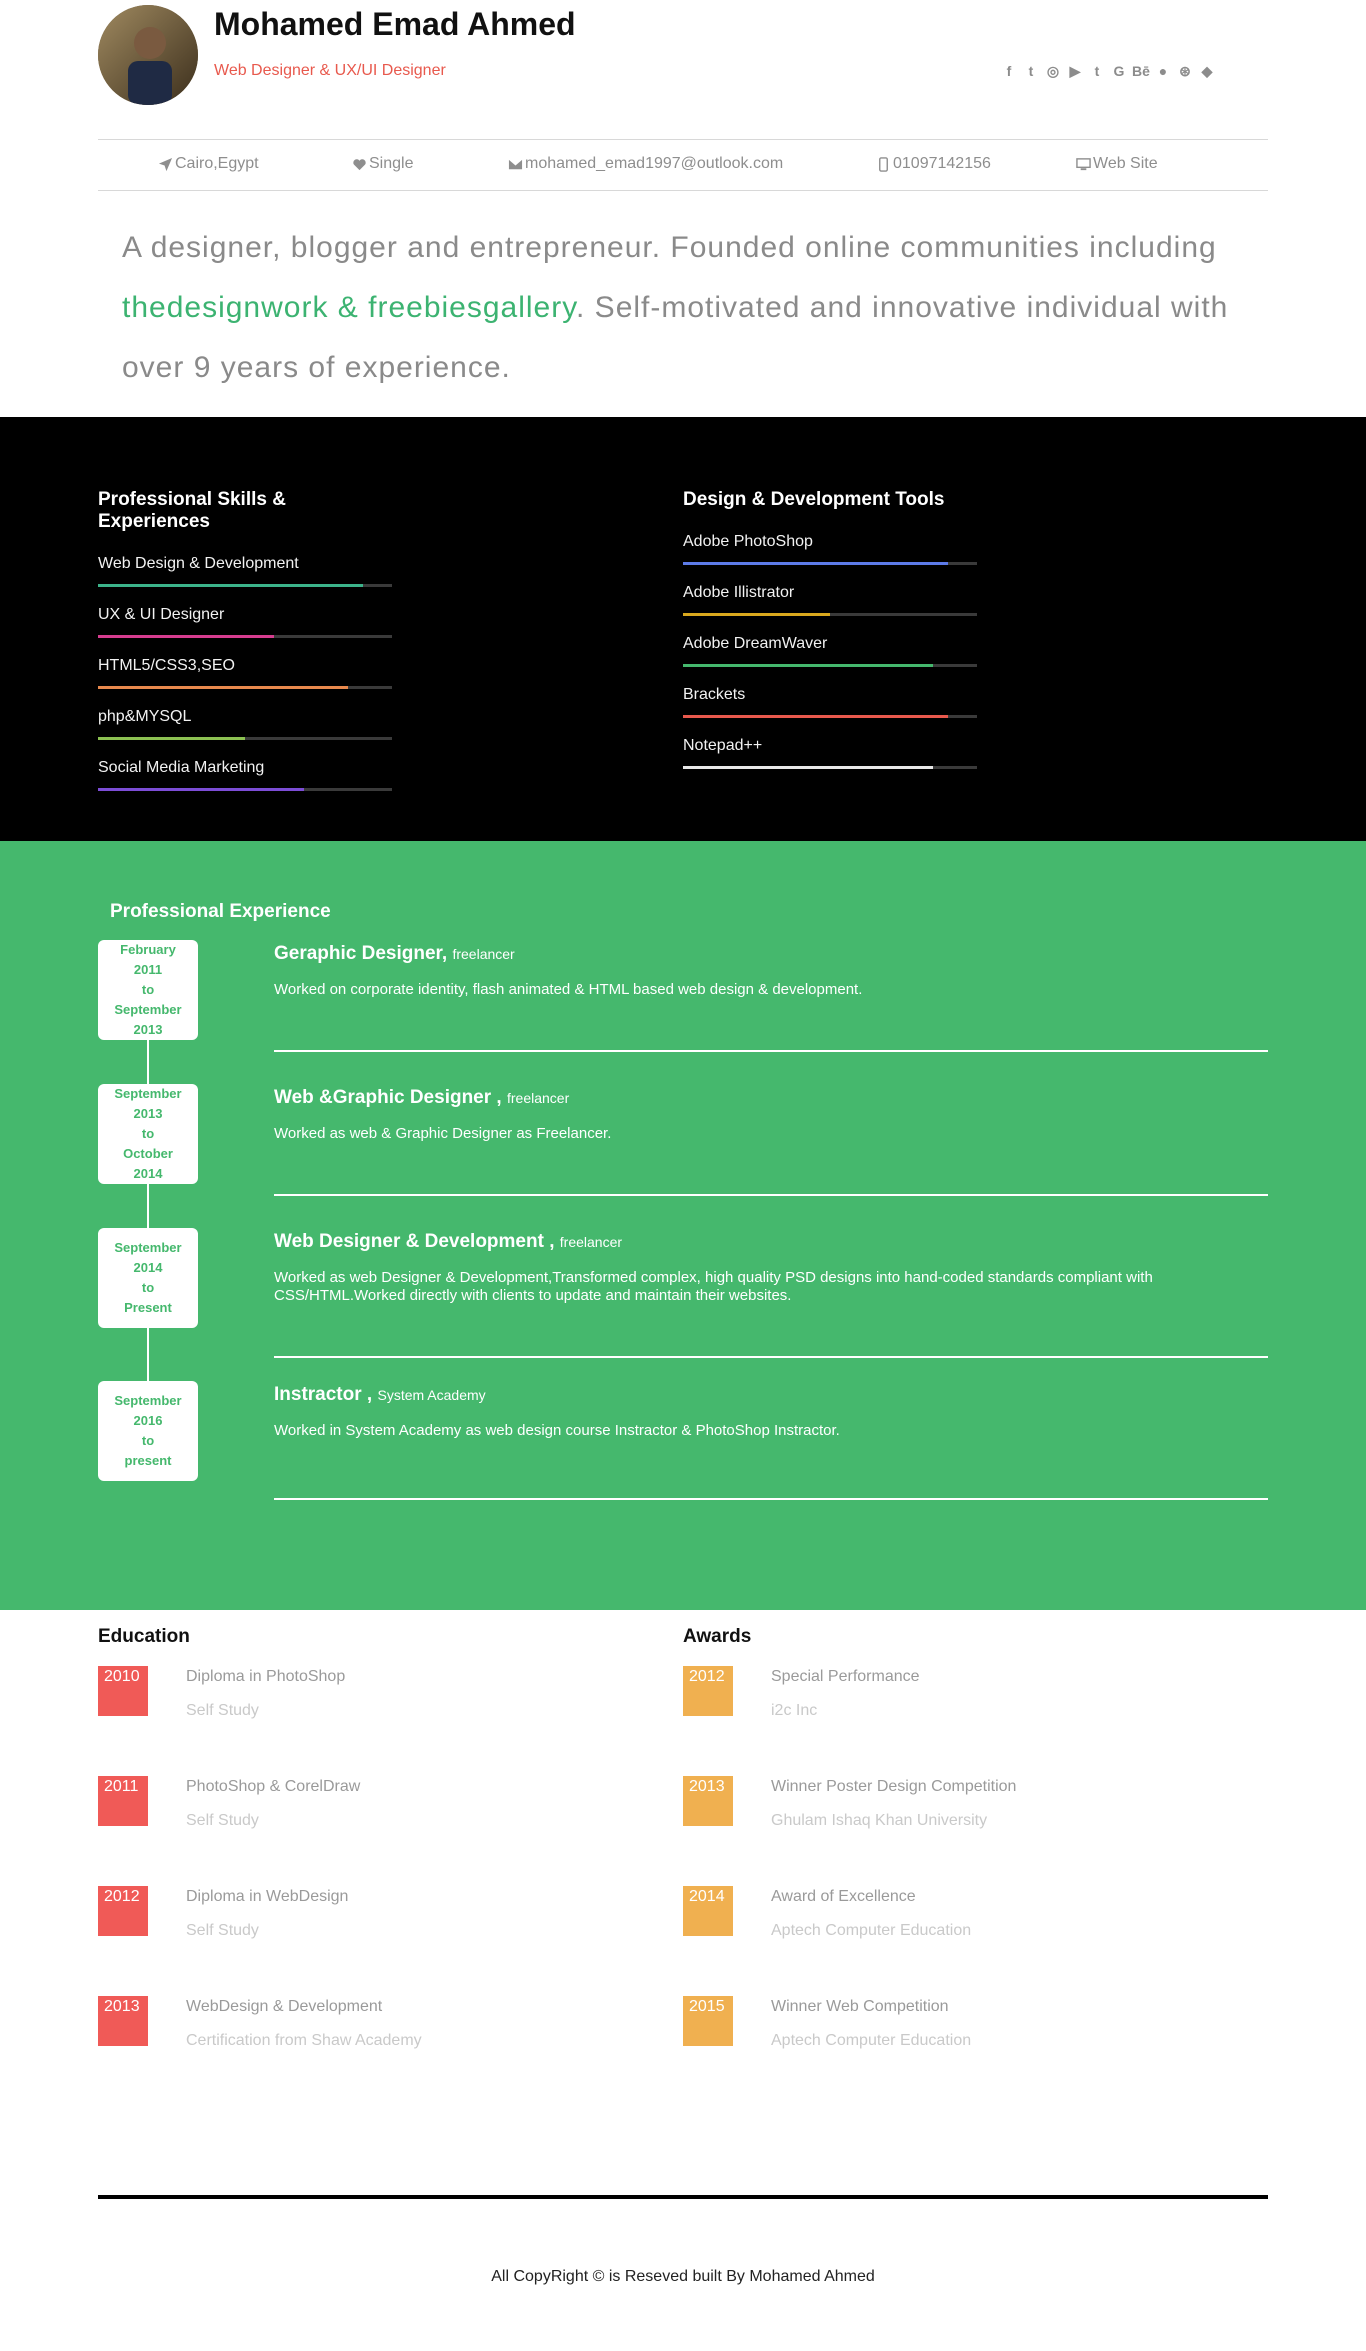 Image resolution: width=1366 pixels, height=2351 pixels. Describe the element at coordinates (148, 969) in the screenshot. I see `date-text: 2011` at that location.